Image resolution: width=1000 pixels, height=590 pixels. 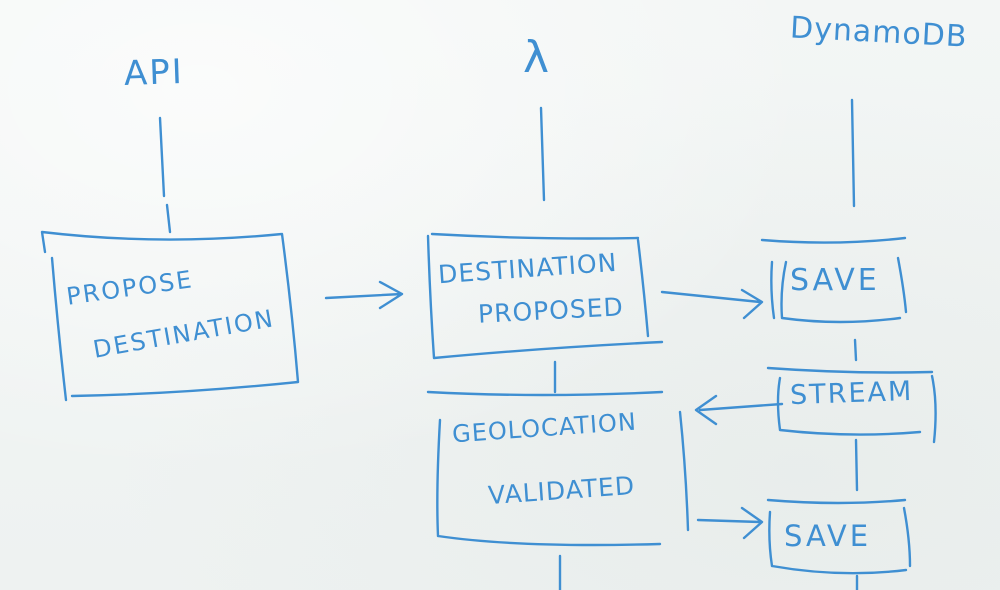 I want to click on dynamodb-column-label: DynamoDB, so click(x=879, y=32).